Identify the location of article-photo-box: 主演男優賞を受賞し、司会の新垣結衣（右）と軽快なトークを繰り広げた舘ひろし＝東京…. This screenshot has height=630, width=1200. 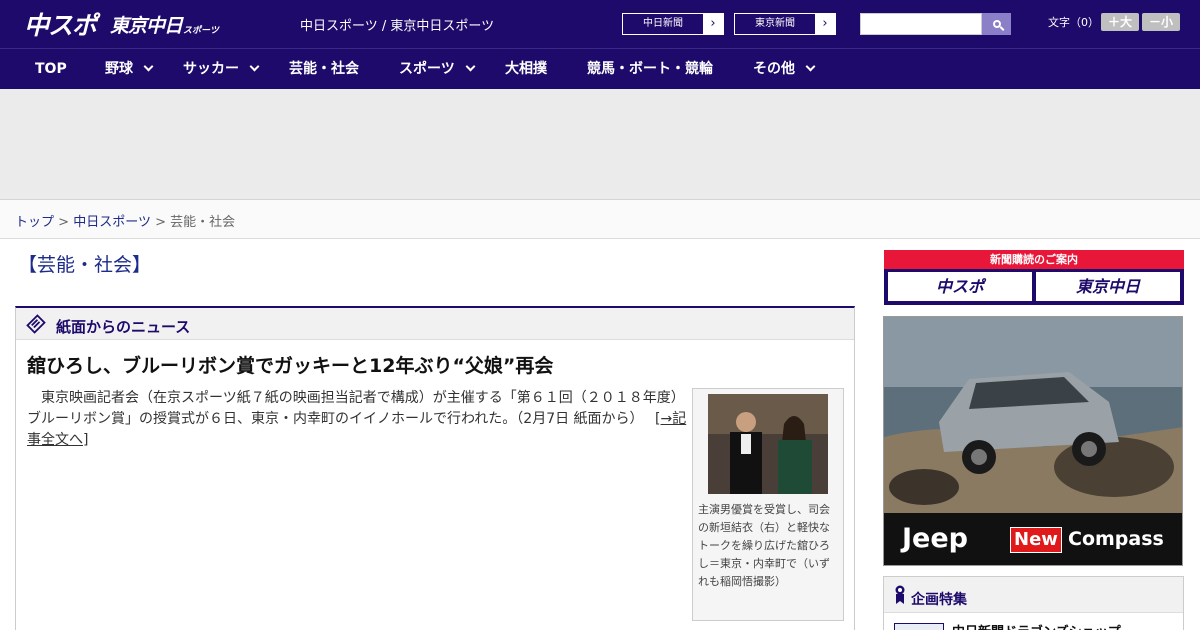
(768, 504).